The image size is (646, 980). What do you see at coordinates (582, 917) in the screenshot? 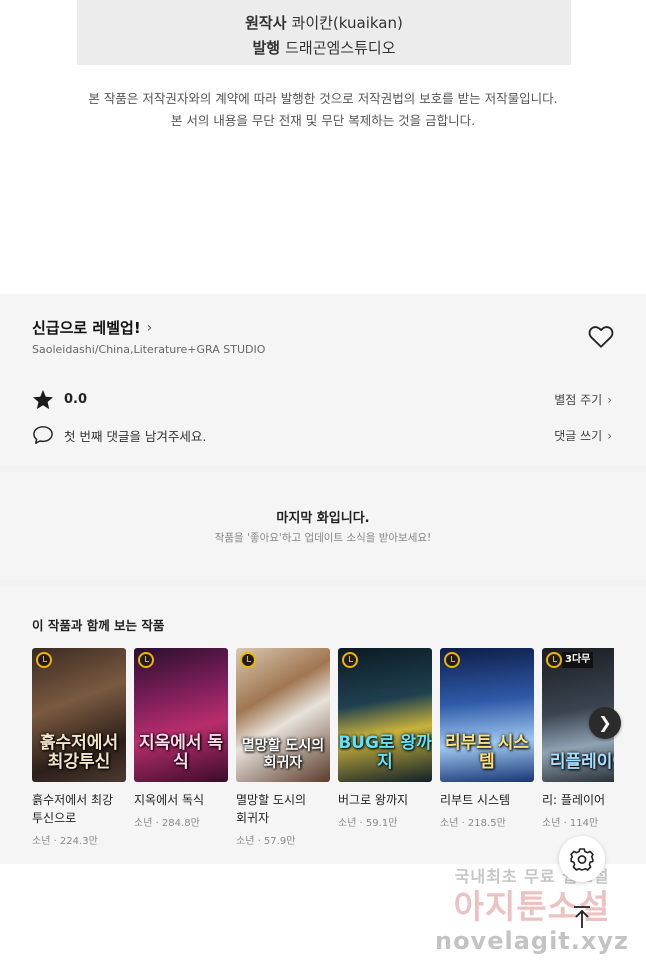
I see `scroll-top-icon` at bounding box center [582, 917].